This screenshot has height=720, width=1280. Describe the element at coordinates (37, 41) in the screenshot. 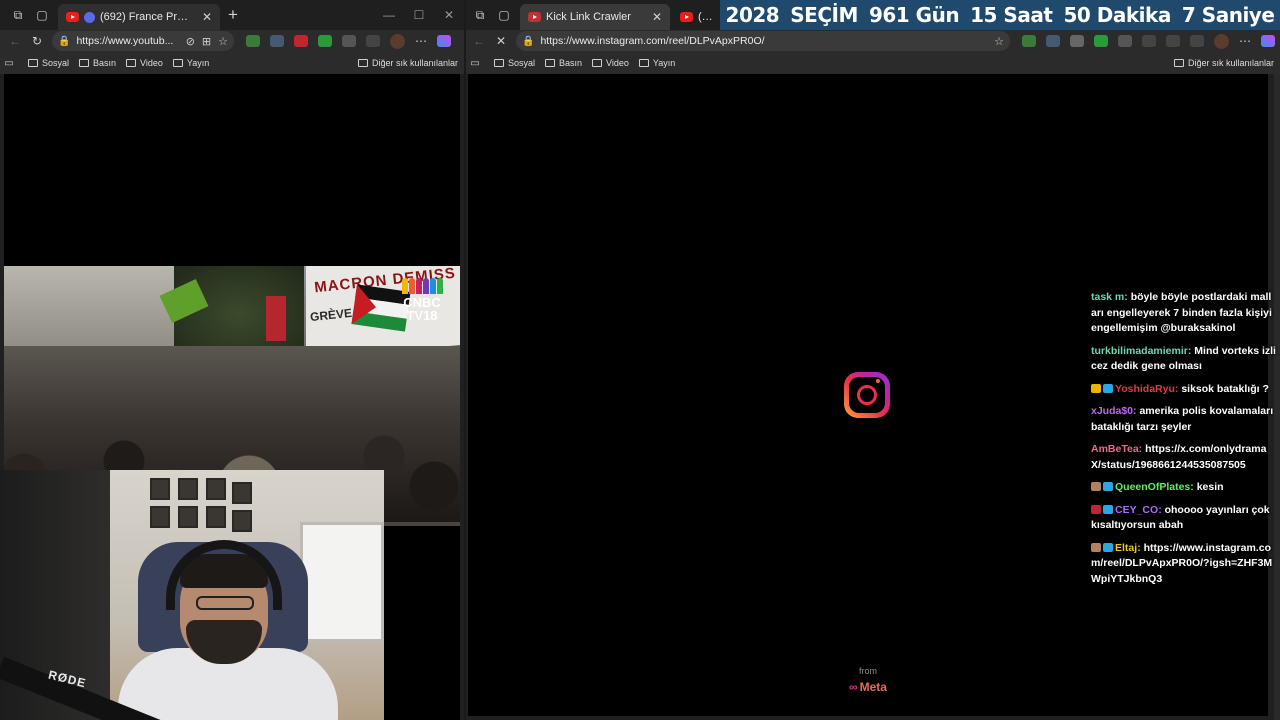

I see `reload-icon: ↻` at that location.